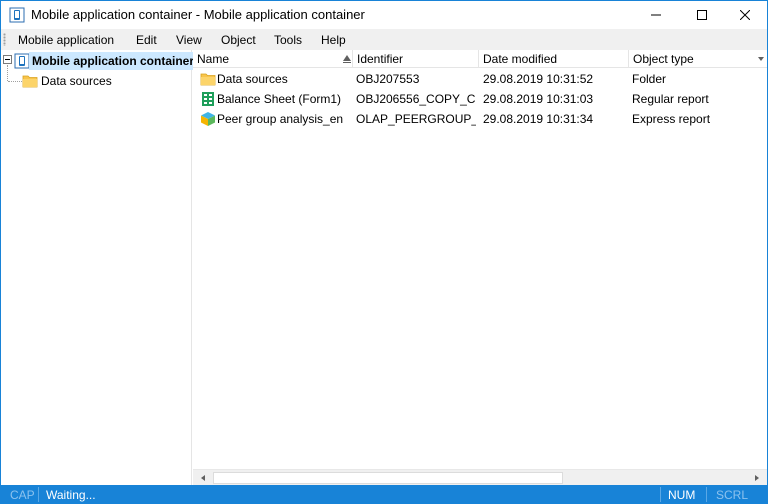 This screenshot has width=768, height=504. What do you see at coordinates (761, 59) in the screenshot?
I see `chevron-down-icon` at bounding box center [761, 59].